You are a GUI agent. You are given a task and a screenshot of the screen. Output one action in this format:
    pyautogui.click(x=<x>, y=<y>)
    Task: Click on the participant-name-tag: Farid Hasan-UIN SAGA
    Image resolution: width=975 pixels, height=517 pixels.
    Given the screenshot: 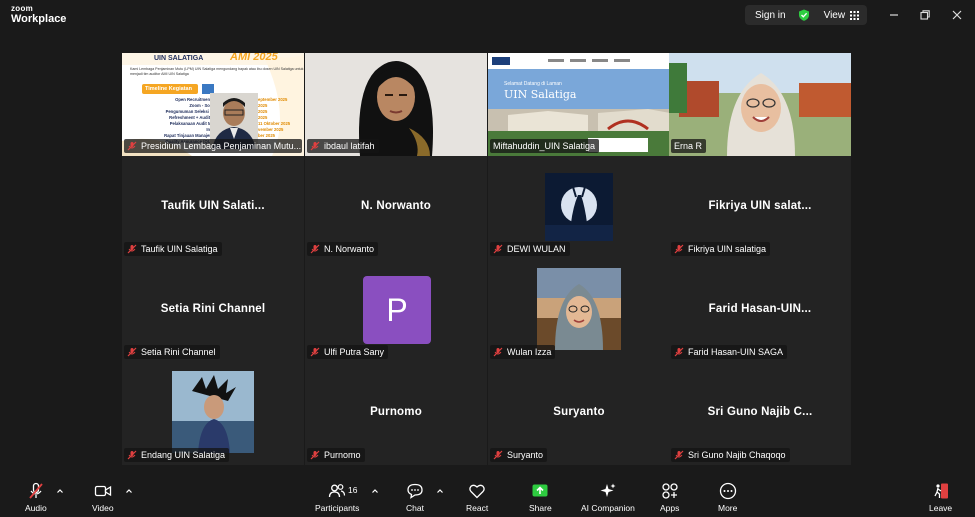 What is the action you would take?
    pyautogui.click(x=729, y=352)
    